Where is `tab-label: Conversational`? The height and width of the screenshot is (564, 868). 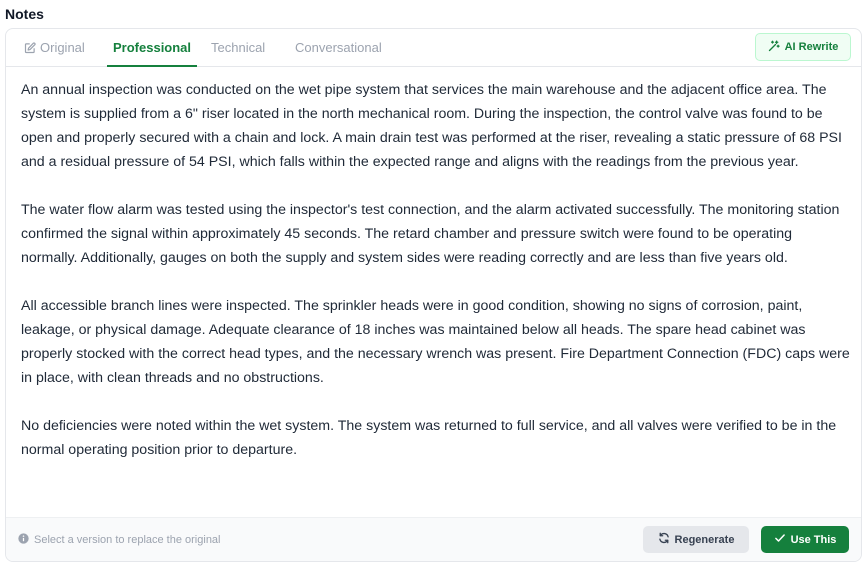
tab-label: Conversational is located at coordinates (338, 47).